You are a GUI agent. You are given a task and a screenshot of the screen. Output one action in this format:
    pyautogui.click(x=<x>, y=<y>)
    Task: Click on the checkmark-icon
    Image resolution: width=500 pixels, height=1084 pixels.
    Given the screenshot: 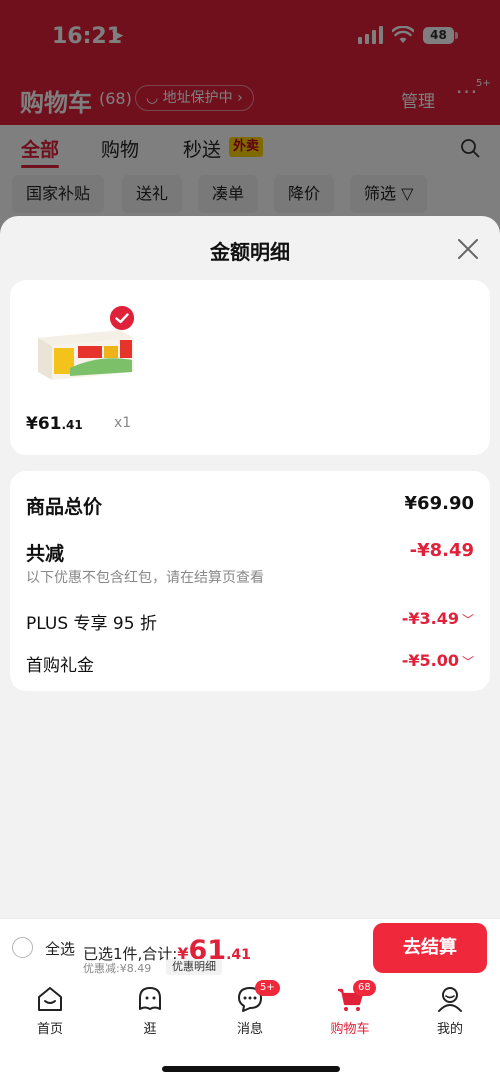 What is the action you would take?
    pyautogui.click(x=122, y=318)
    